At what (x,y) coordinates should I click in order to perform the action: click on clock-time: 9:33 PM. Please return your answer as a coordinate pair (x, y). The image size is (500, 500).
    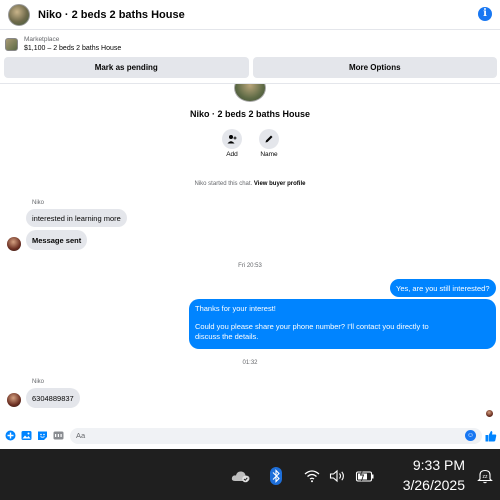
    Looking at the image, I should click on (438, 465).